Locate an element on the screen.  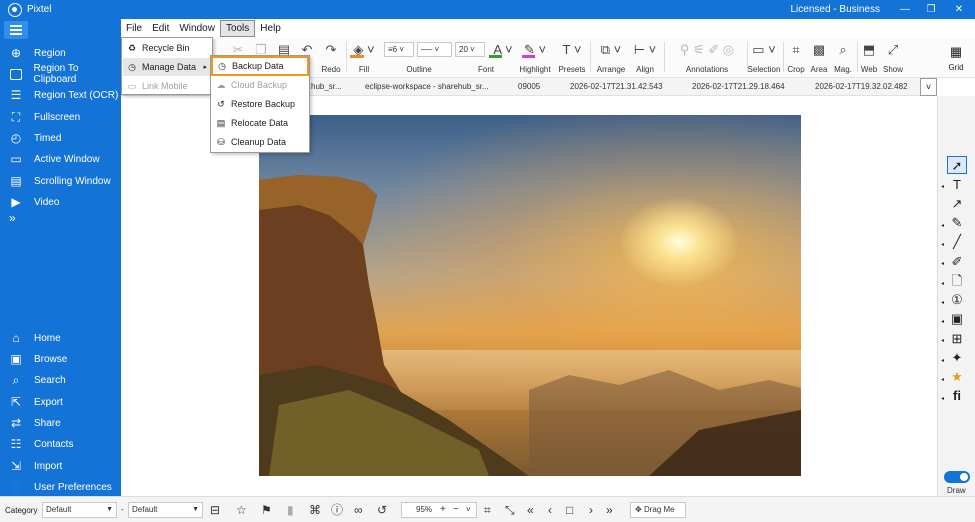
app-logo-icon is located at coordinates (15, 9).